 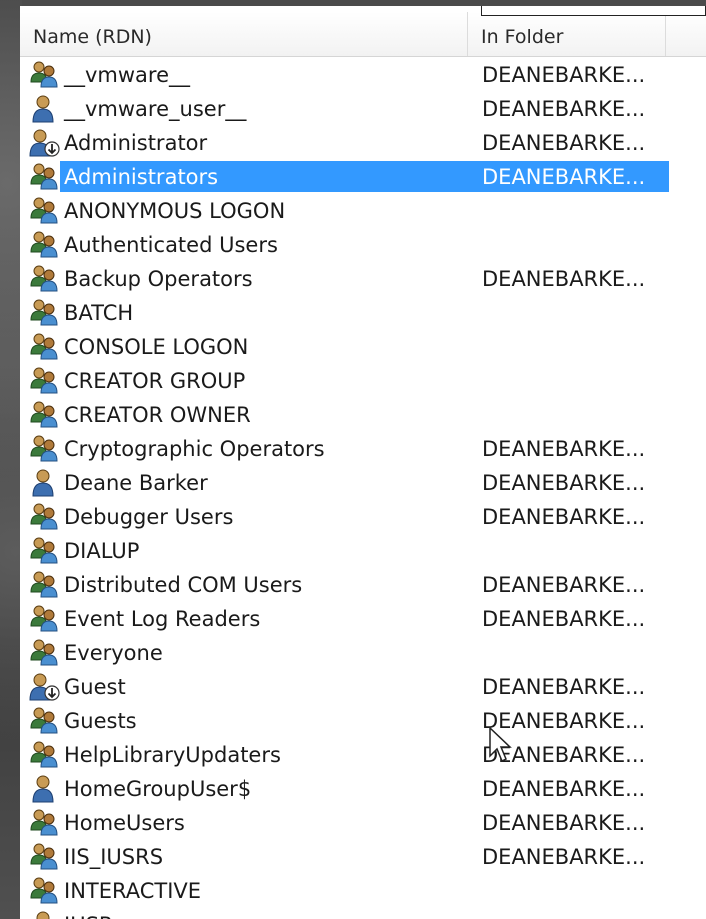 I want to click on row-name: ANONYMOUS LOGON, so click(x=175, y=211).